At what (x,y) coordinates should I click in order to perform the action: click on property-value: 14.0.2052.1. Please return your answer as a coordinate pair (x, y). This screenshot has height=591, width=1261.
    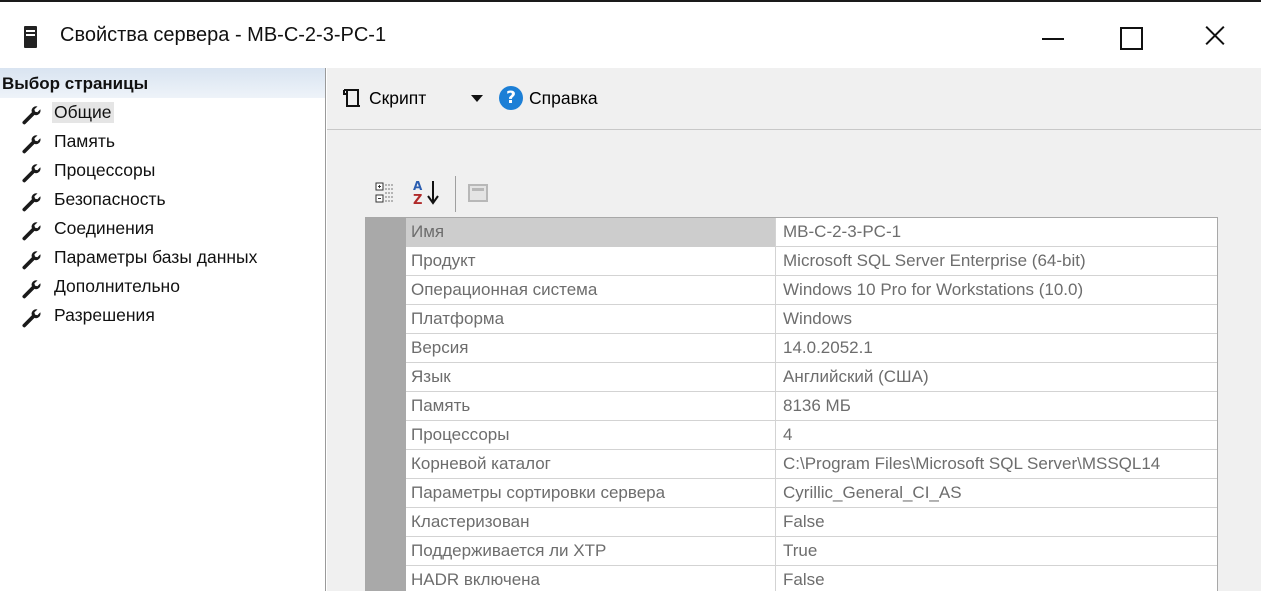
    Looking at the image, I should click on (828, 347).